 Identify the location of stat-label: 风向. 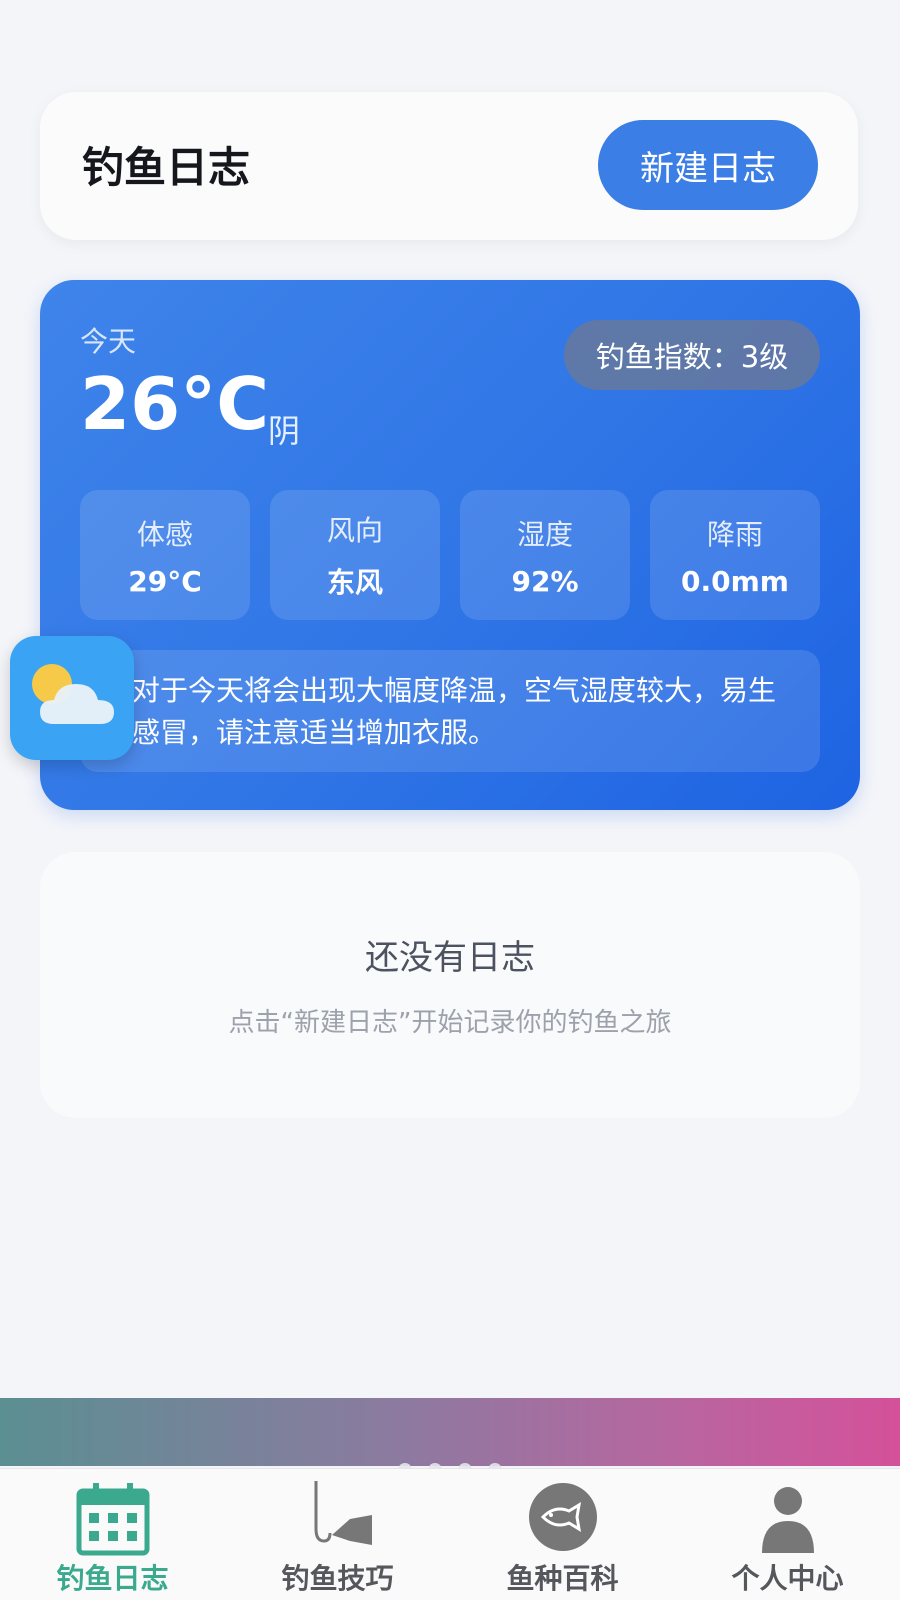
(354, 530).